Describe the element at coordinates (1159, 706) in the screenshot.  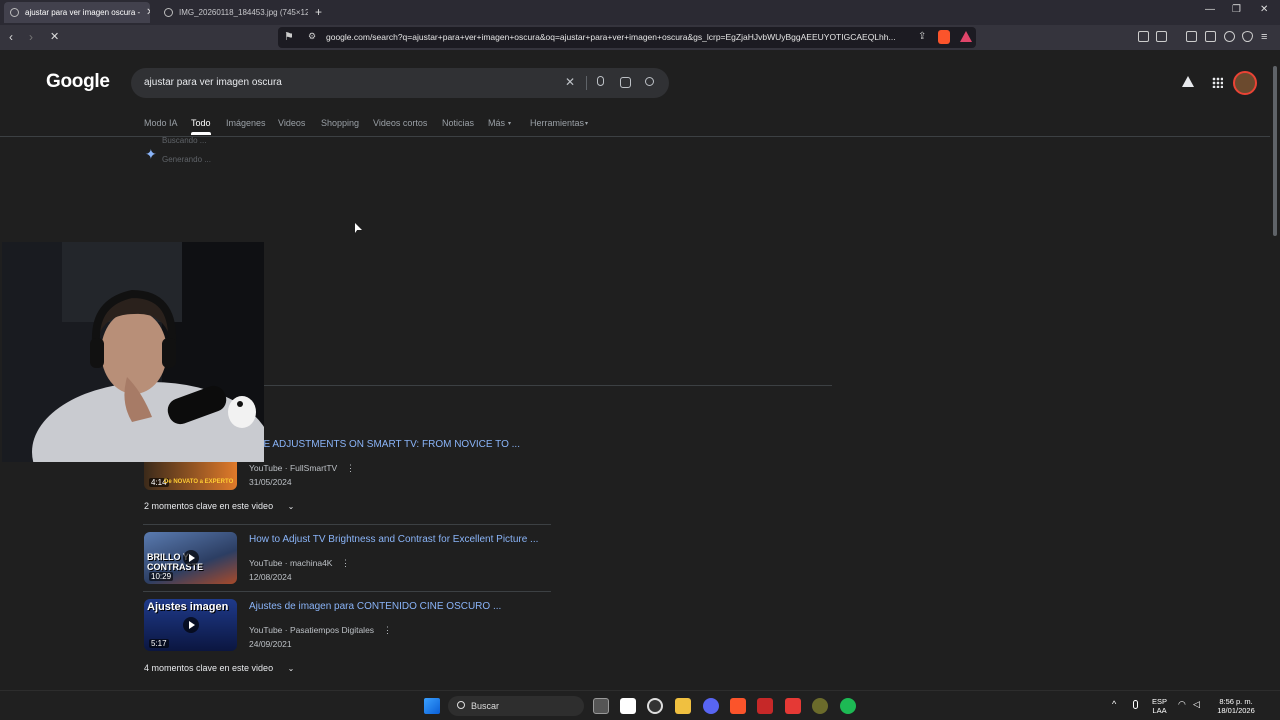
I see `language-indicator: ESP LAA` at that location.